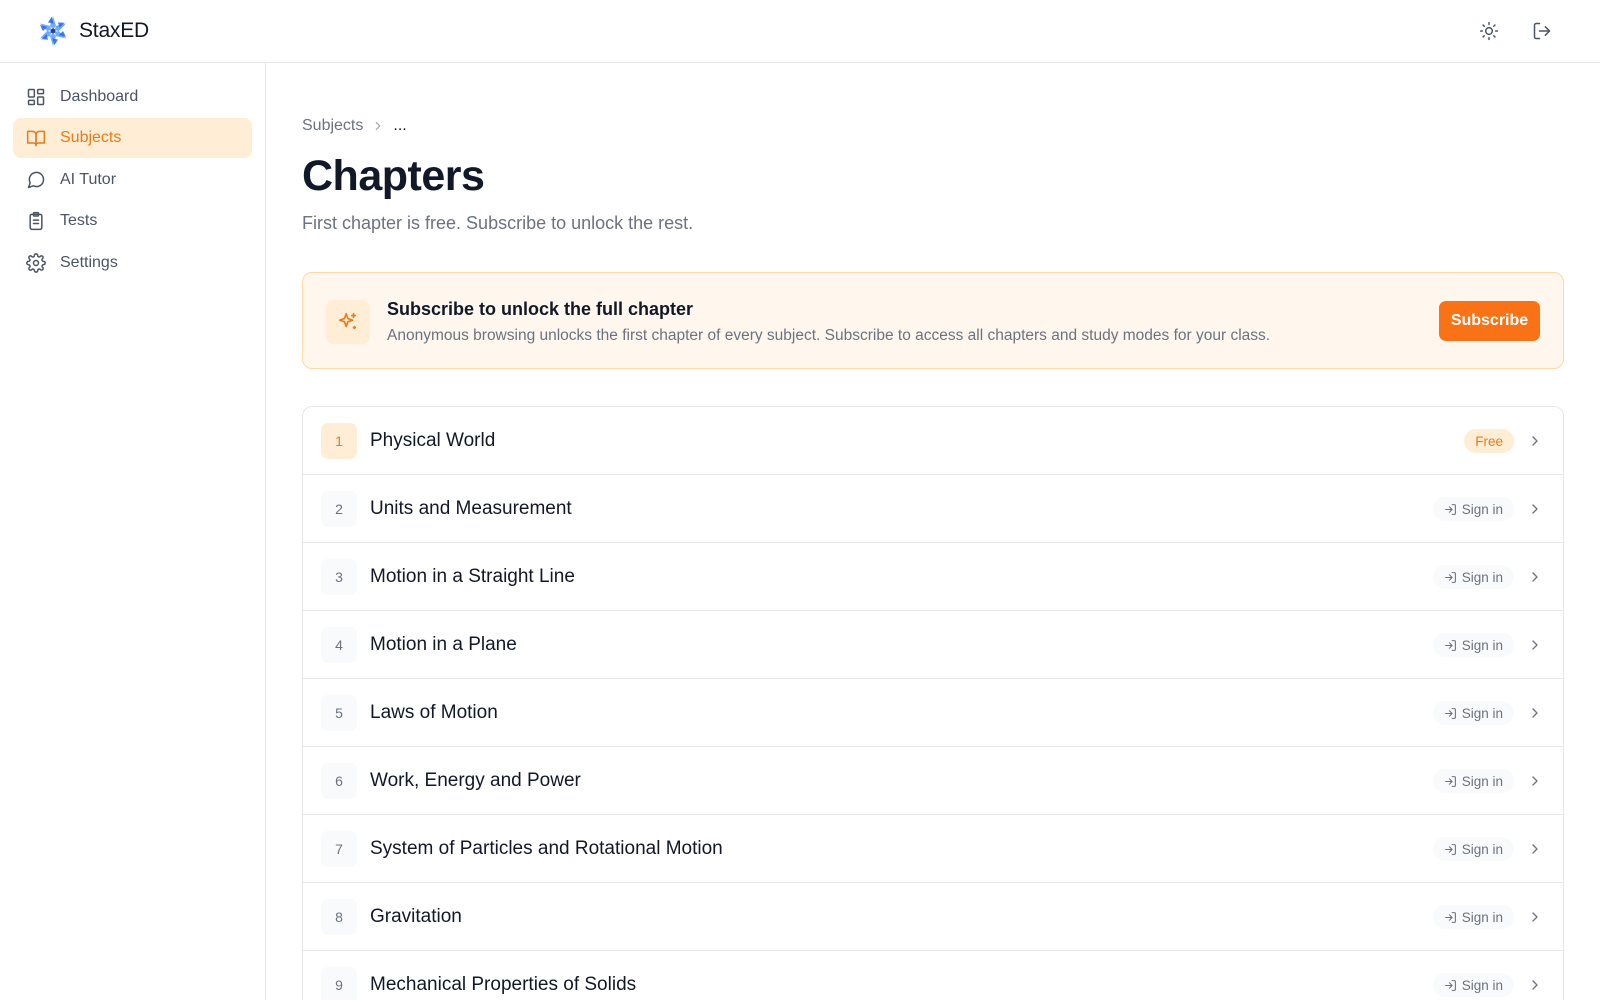 Image resolution: width=1600 pixels, height=1000 pixels. What do you see at coordinates (339, 983) in the screenshot?
I see `chapter-number: 9` at bounding box center [339, 983].